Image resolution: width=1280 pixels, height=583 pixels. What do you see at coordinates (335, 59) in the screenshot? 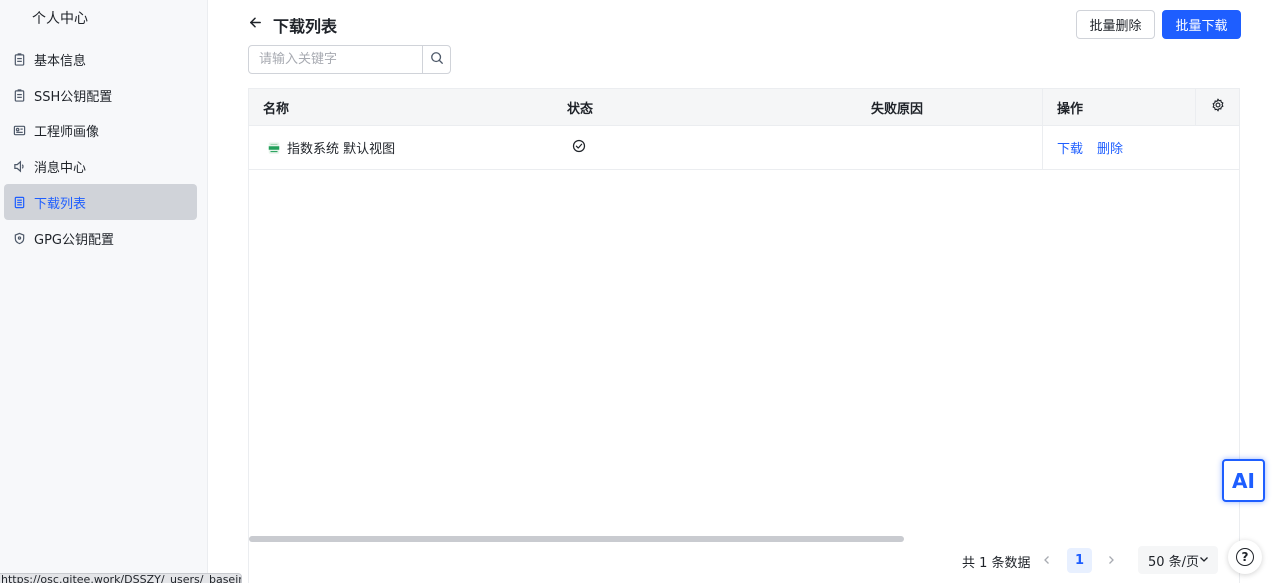
I see `search-input` at bounding box center [335, 59].